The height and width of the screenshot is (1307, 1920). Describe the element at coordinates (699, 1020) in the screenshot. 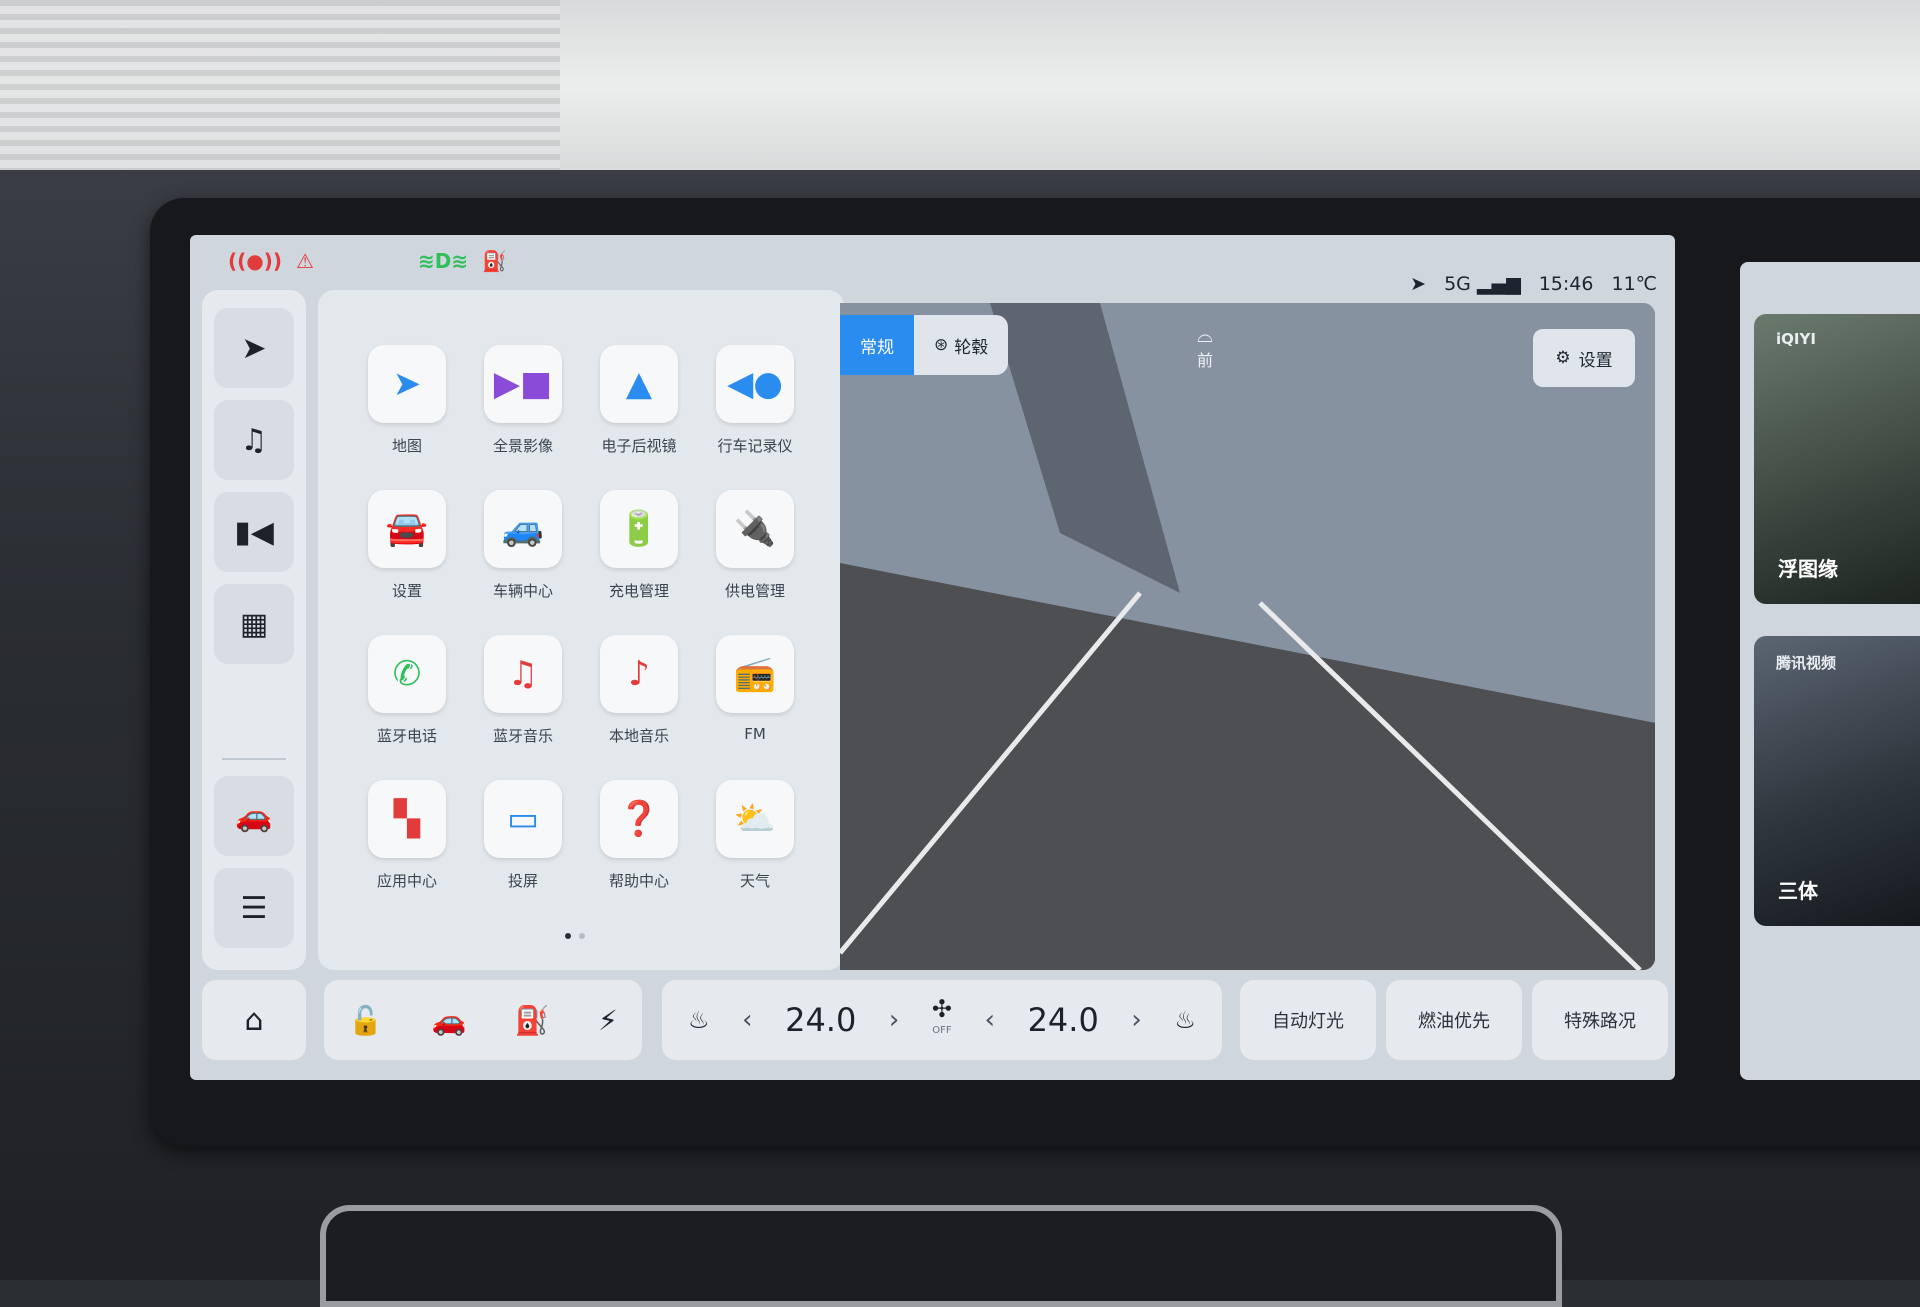

I see `seat-heat-left-icon: ♨` at that location.